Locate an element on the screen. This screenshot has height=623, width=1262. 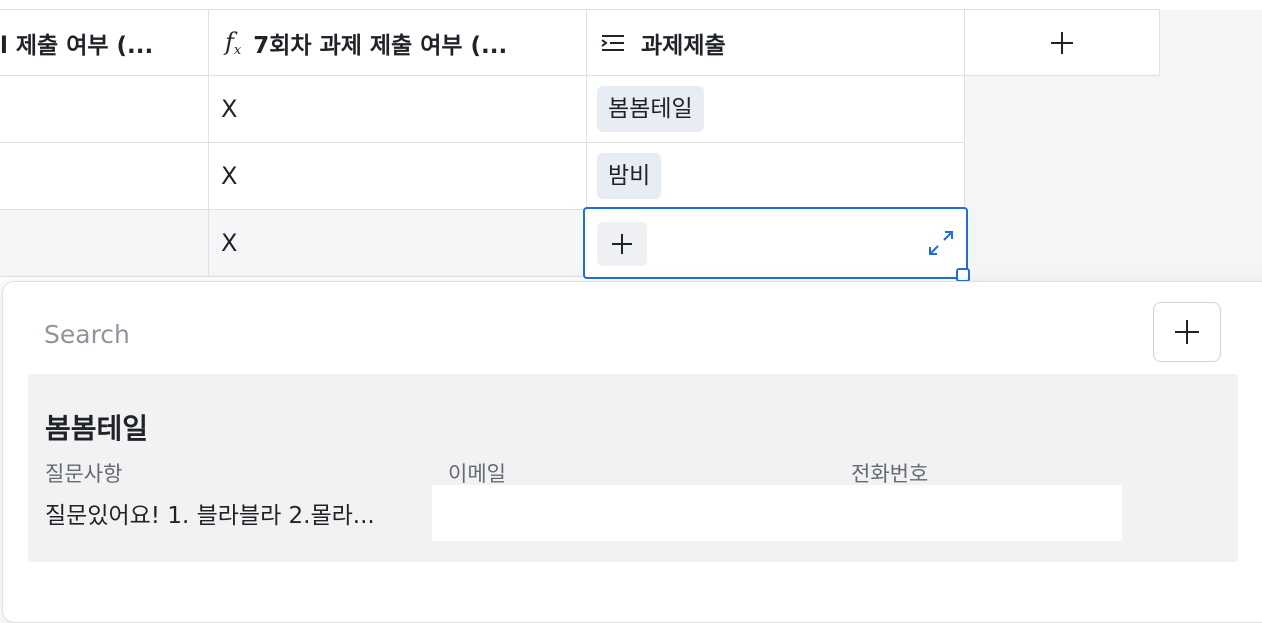
expand-icon is located at coordinates (941, 243).